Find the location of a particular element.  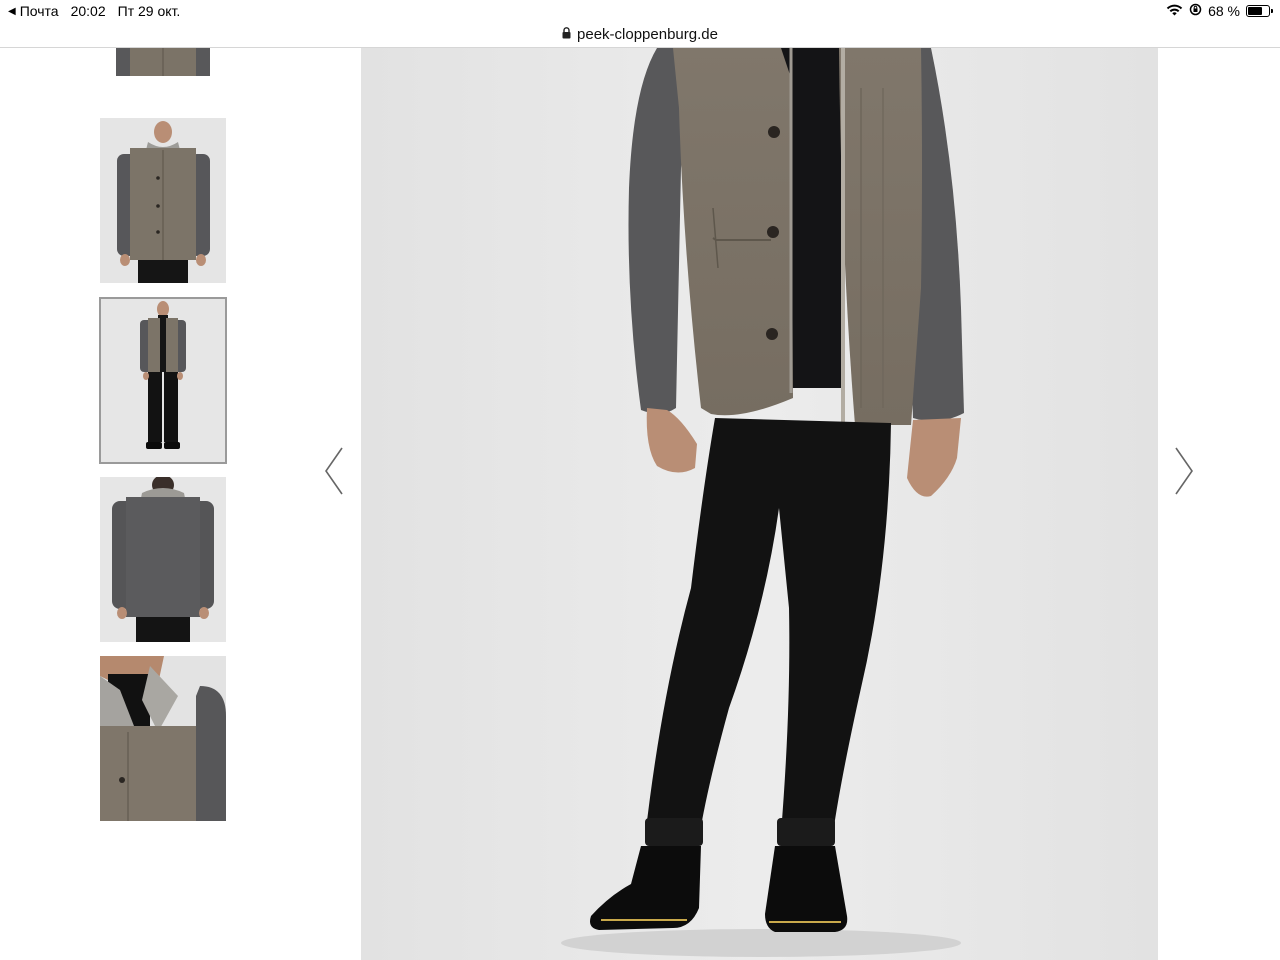

chevron-left-icon is located at coordinates (334, 471).